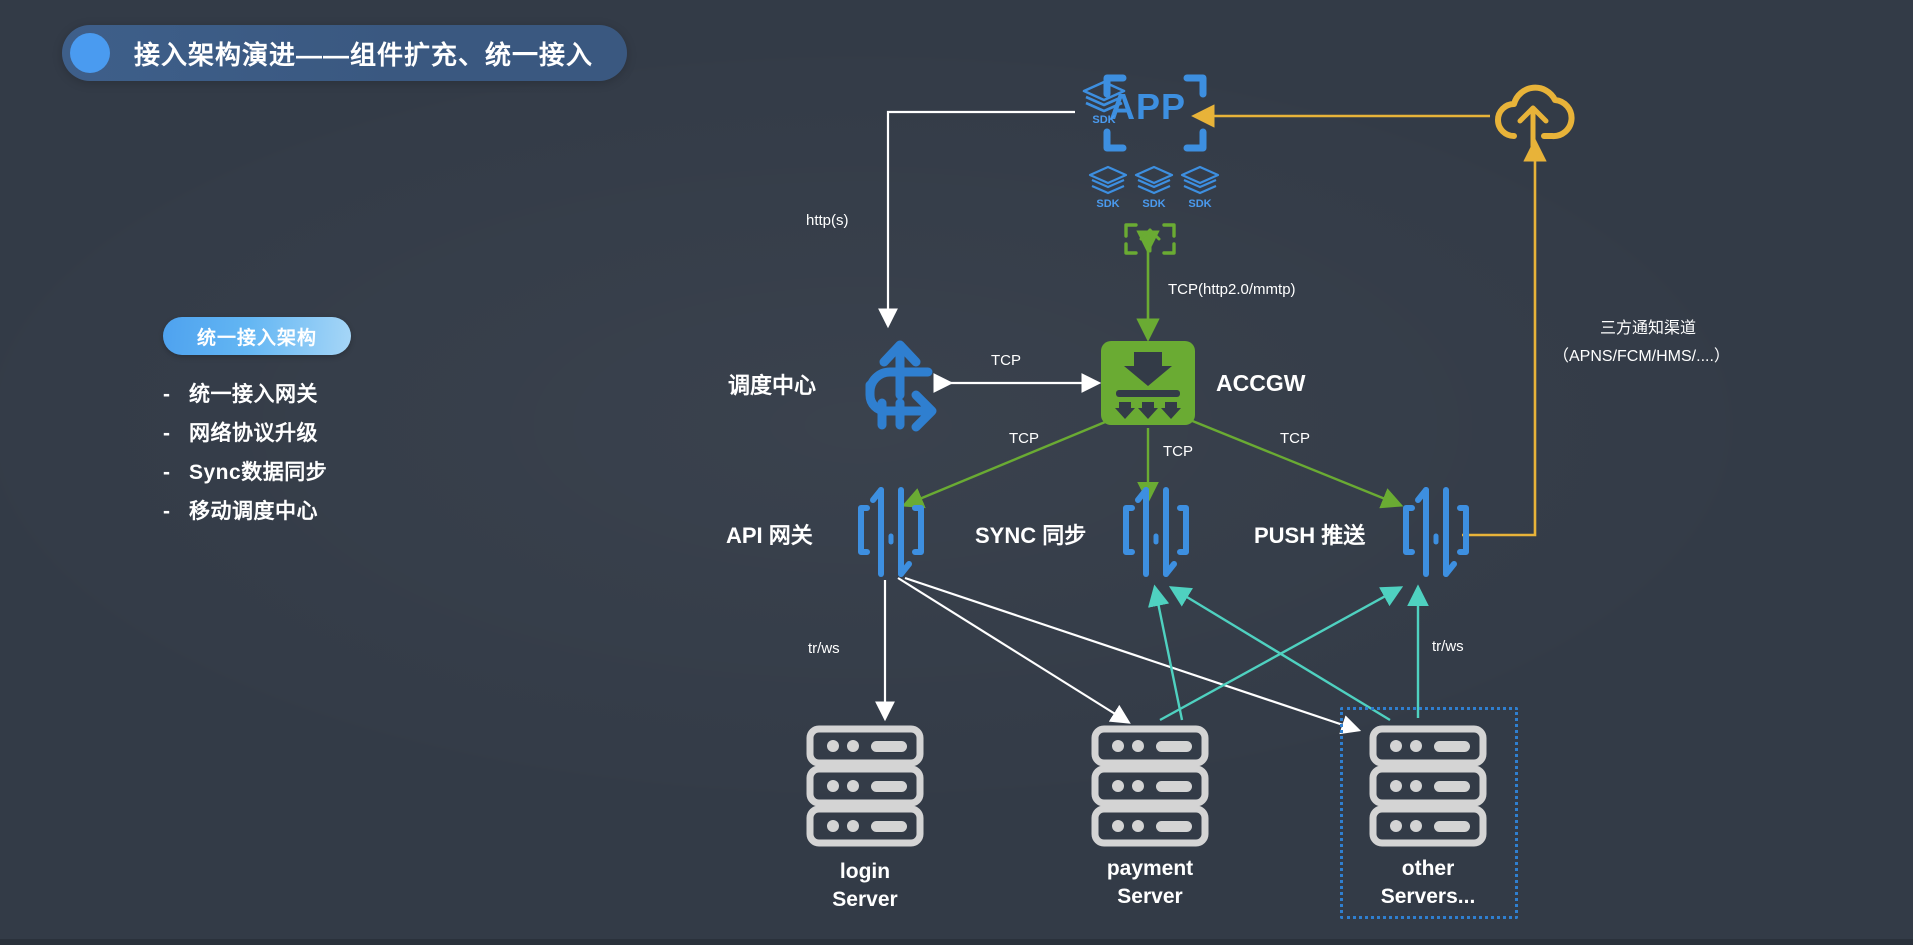  Describe the element at coordinates (328, 510) in the screenshot. I see `list-item: - 移动调度中心` at that location.